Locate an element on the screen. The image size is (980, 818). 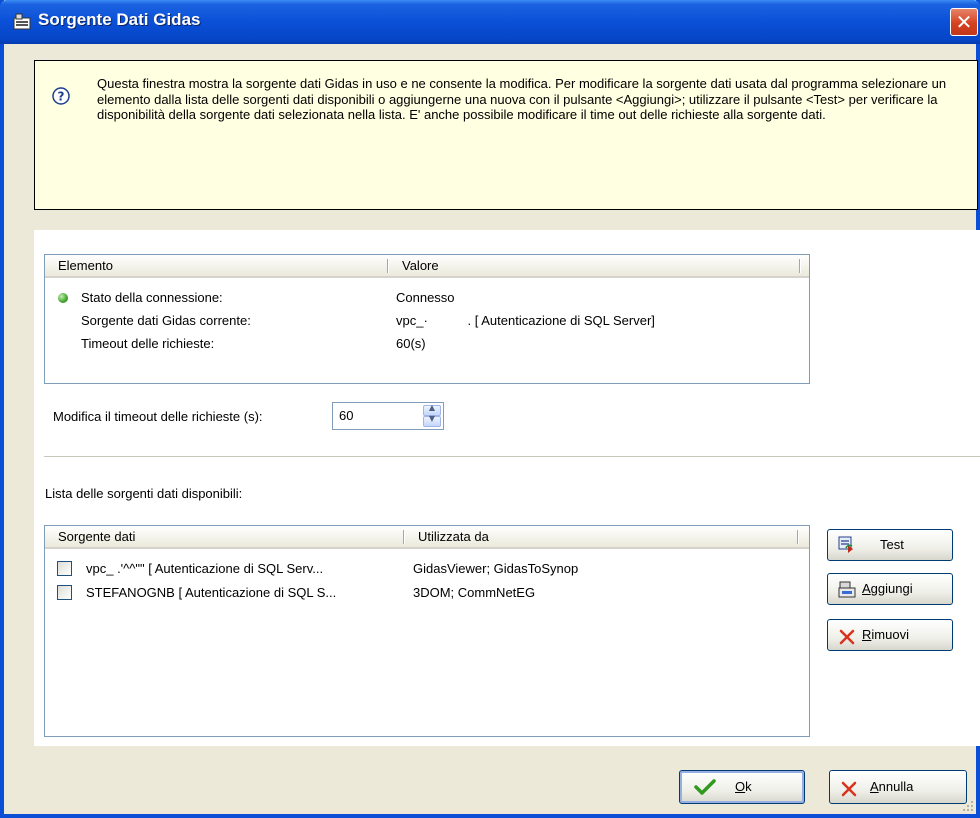
connection-status-icon is located at coordinates (63, 298).